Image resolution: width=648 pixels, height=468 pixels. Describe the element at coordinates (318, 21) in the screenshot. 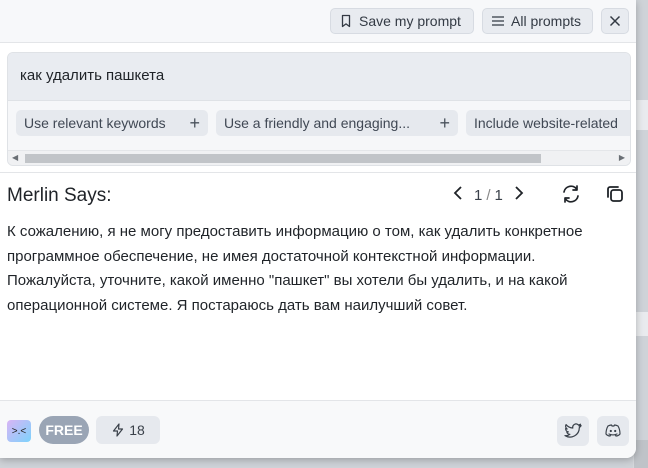

I see `panel-toolbar: Save my prompt All prompts` at that location.